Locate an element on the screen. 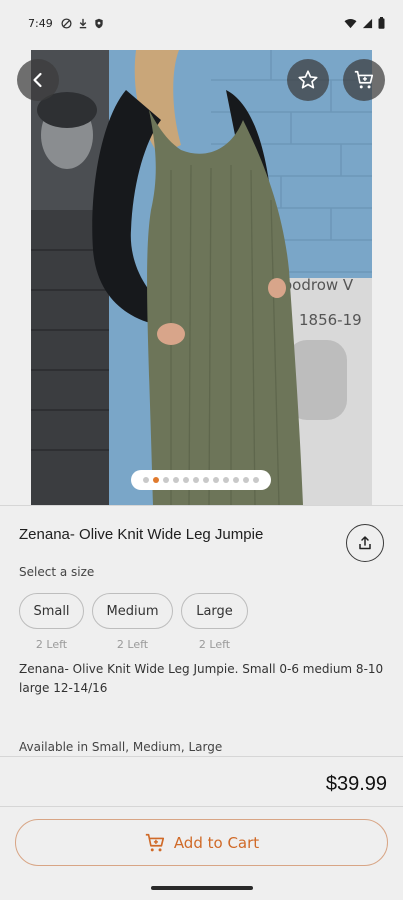  home-indicator is located at coordinates (202, 888).